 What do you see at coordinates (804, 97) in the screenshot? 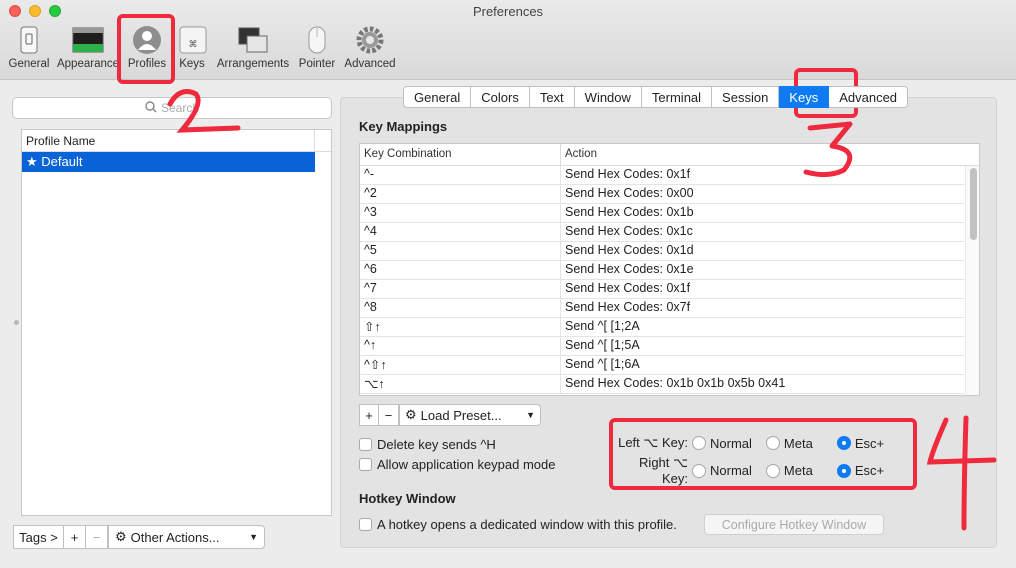
I see `tab-keys: Keys` at bounding box center [804, 97].